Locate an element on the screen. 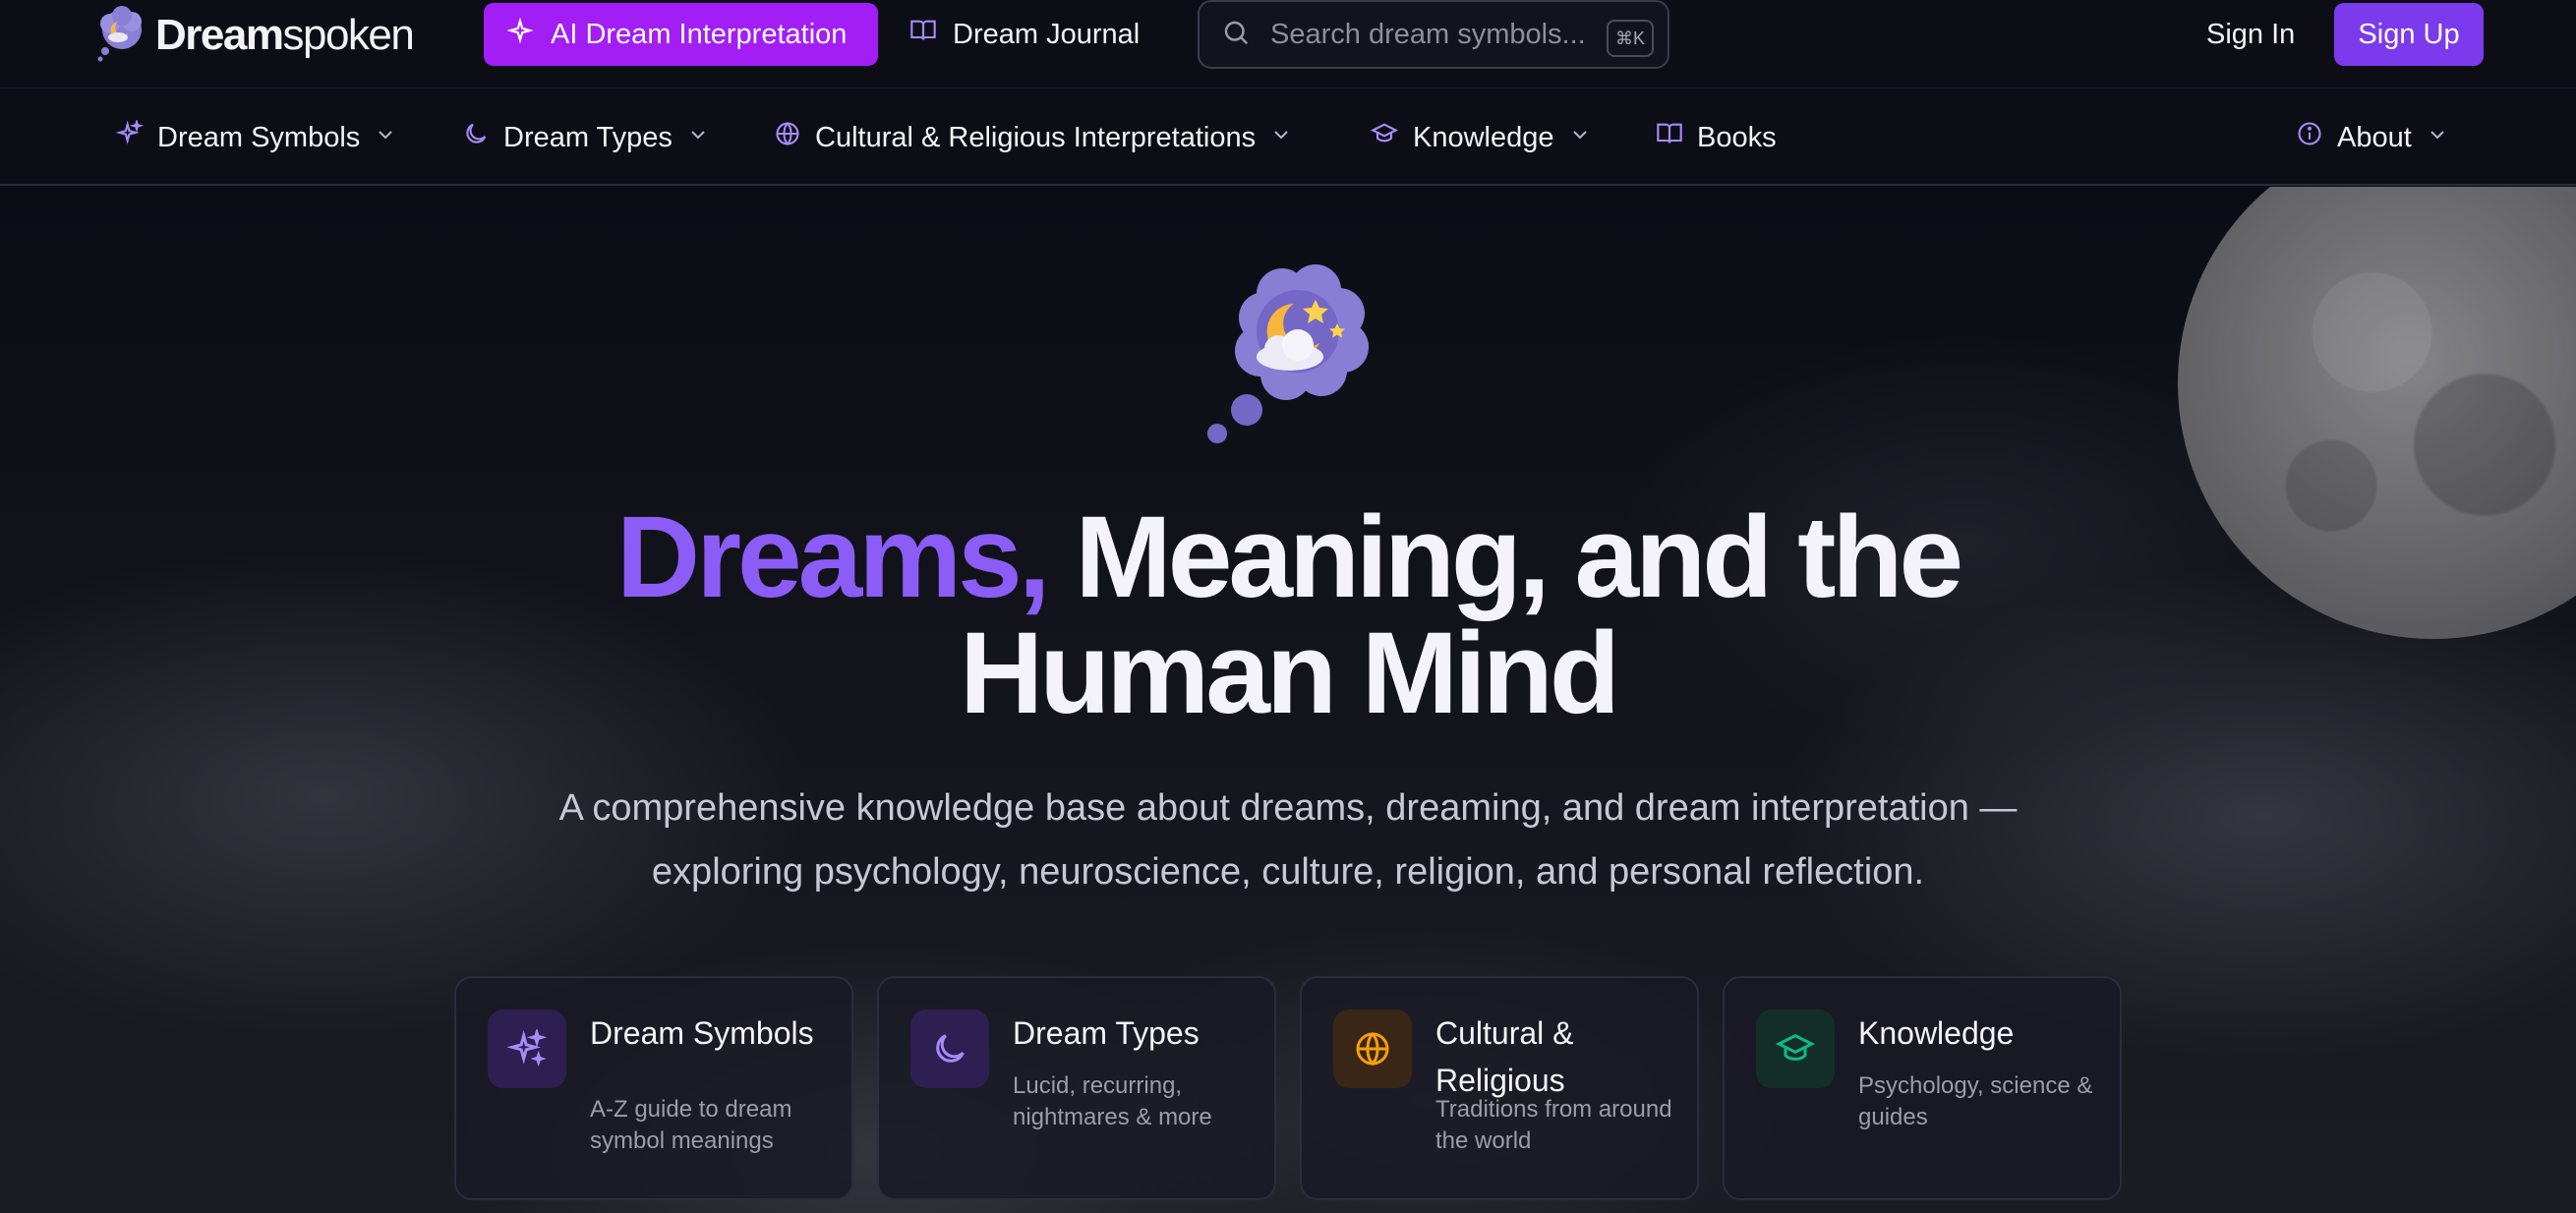  brand-name-bold: Dream is located at coordinates (219, 35).